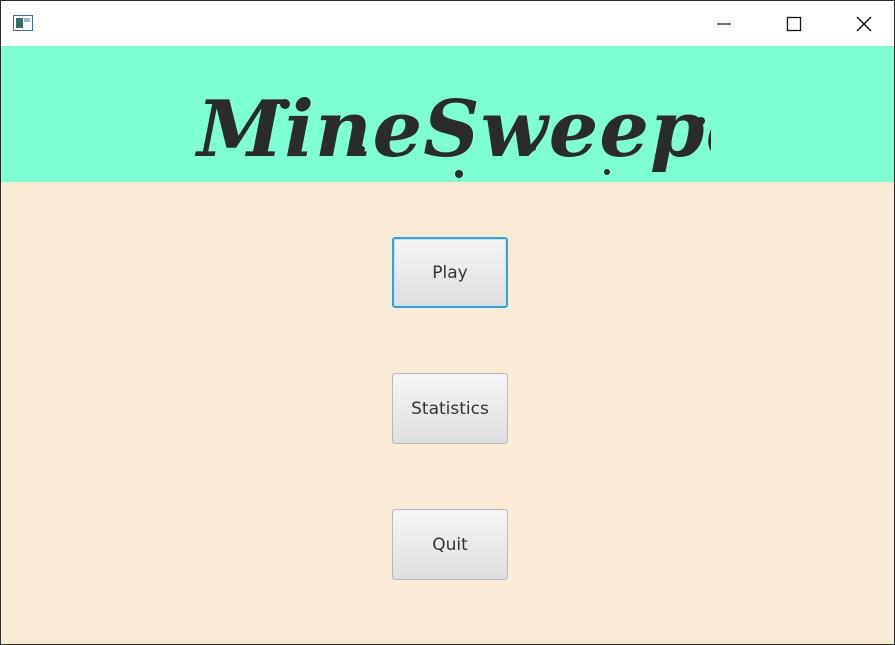  I want to click on close-icon, so click(864, 23).